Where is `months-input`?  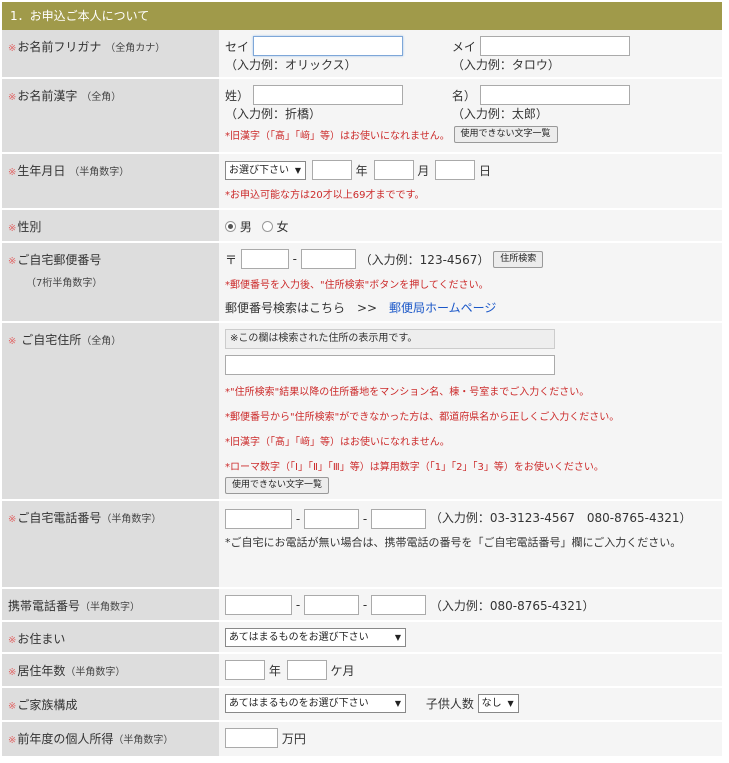
months-input is located at coordinates (306, 670).